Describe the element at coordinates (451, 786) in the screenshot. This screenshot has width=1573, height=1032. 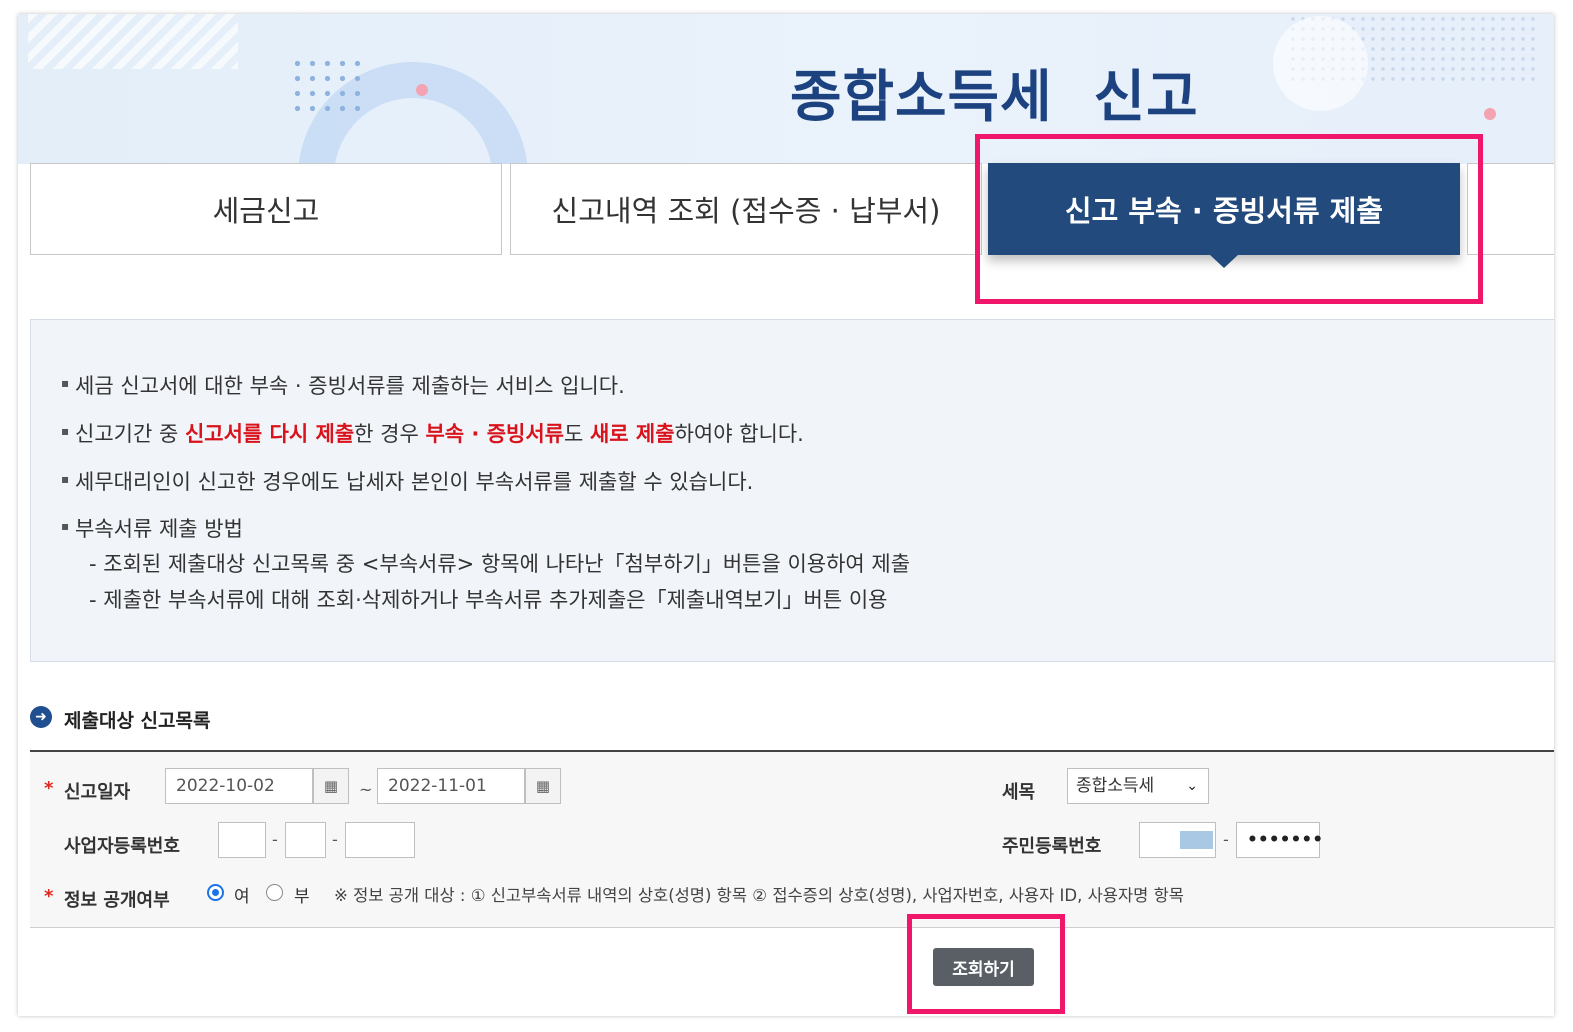
I see `date-to-input: 2022-11-01` at that location.